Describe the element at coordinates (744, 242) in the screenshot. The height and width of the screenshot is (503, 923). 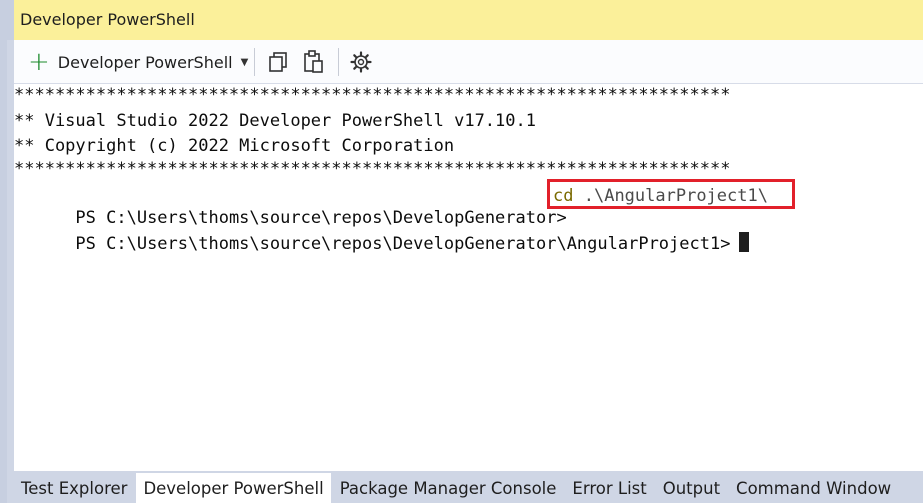
I see `text-cursor` at that location.